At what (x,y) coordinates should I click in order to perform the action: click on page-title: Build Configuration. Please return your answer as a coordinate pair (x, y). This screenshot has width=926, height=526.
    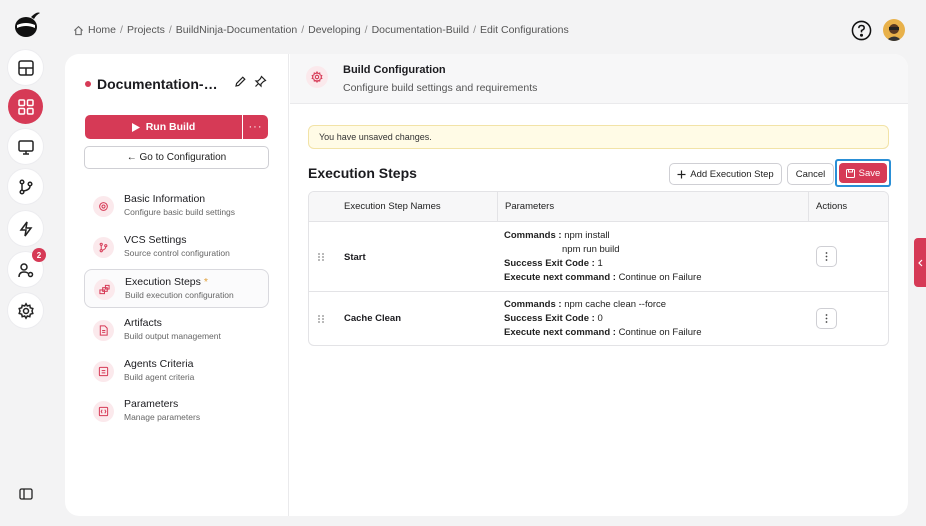
    Looking at the image, I should click on (394, 70).